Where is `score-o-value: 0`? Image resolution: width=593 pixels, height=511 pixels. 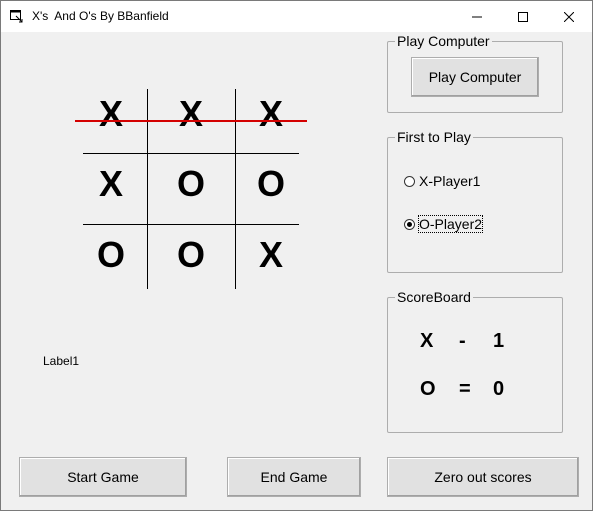
score-o-value: 0 is located at coordinates (499, 389).